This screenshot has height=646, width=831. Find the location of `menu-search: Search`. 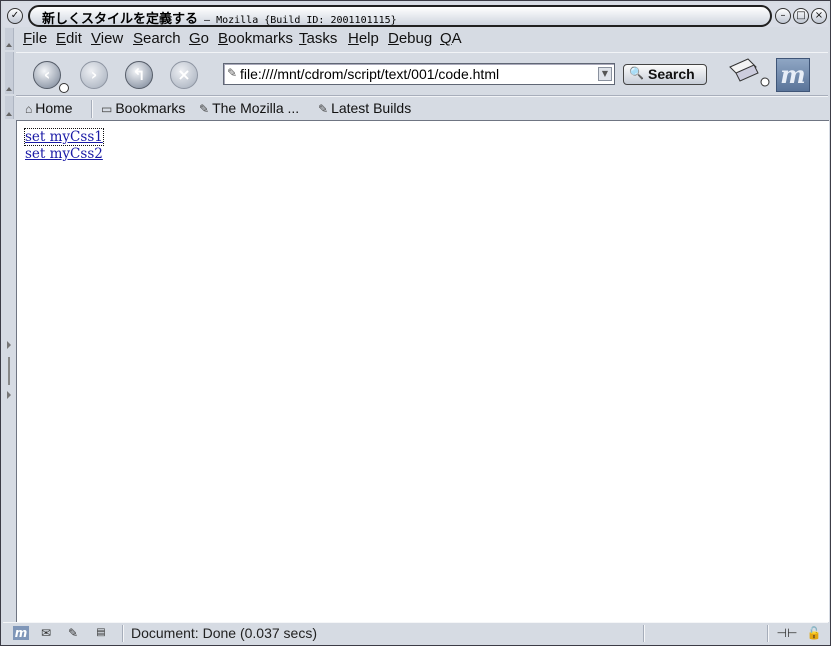

menu-search: Search is located at coordinates (157, 38).